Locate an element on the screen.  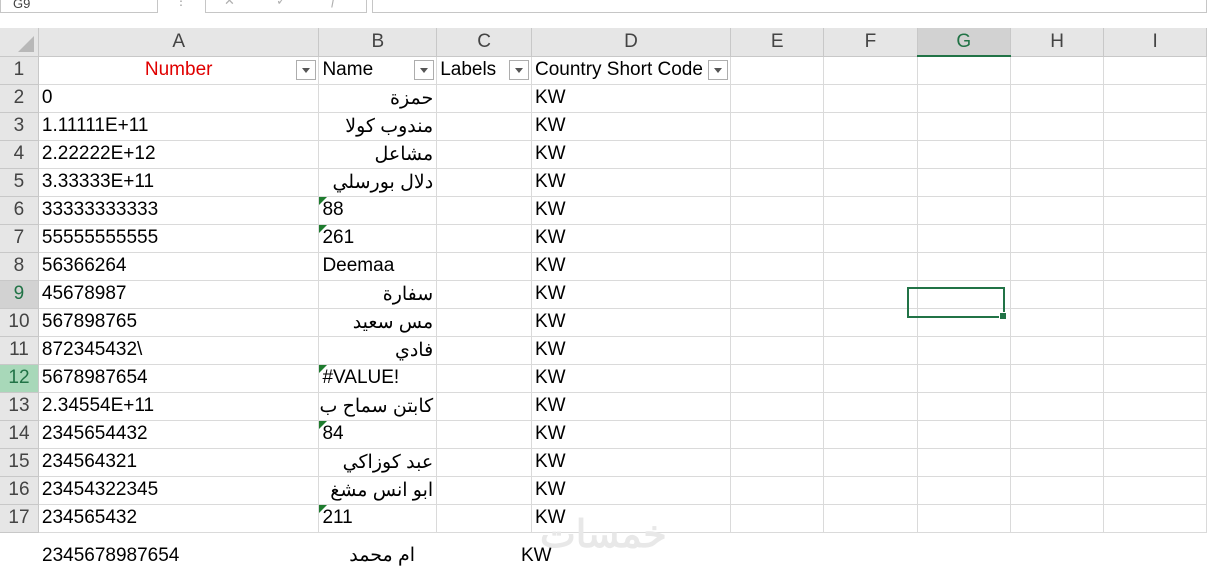
cell-number: 2345654432 is located at coordinates (179, 434).